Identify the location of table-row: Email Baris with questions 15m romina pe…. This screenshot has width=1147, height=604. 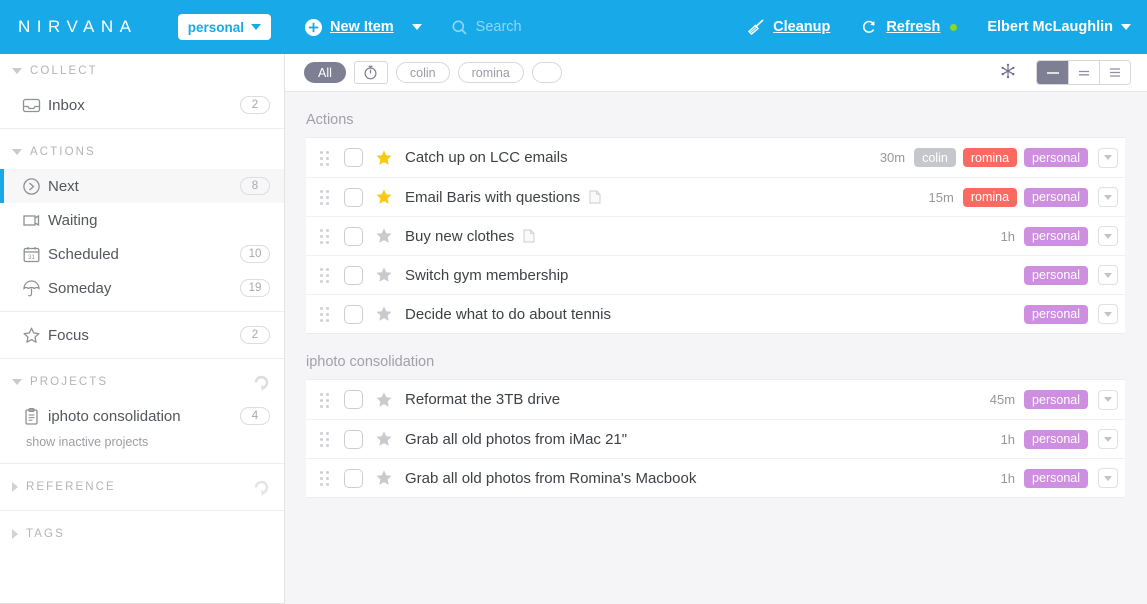
(715, 196).